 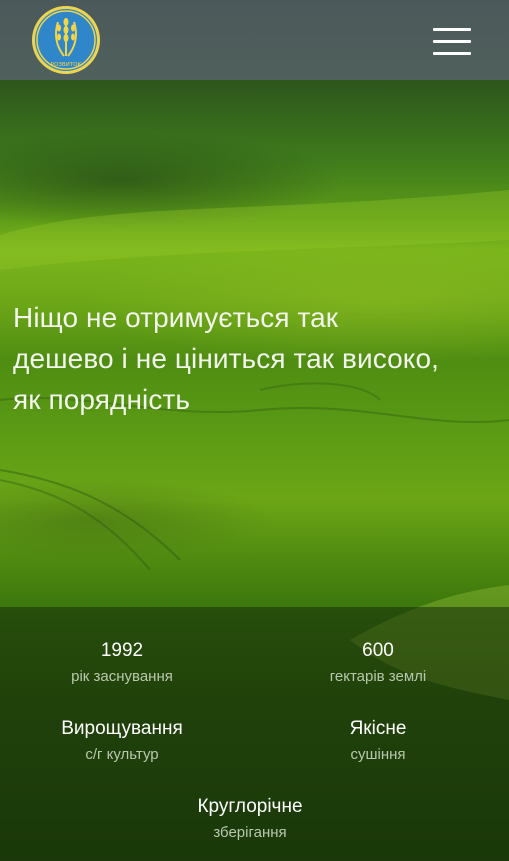 What do you see at coordinates (122, 754) in the screenshot?
I see `stat-caption: с/г культур` at bounding box center [122, 754].